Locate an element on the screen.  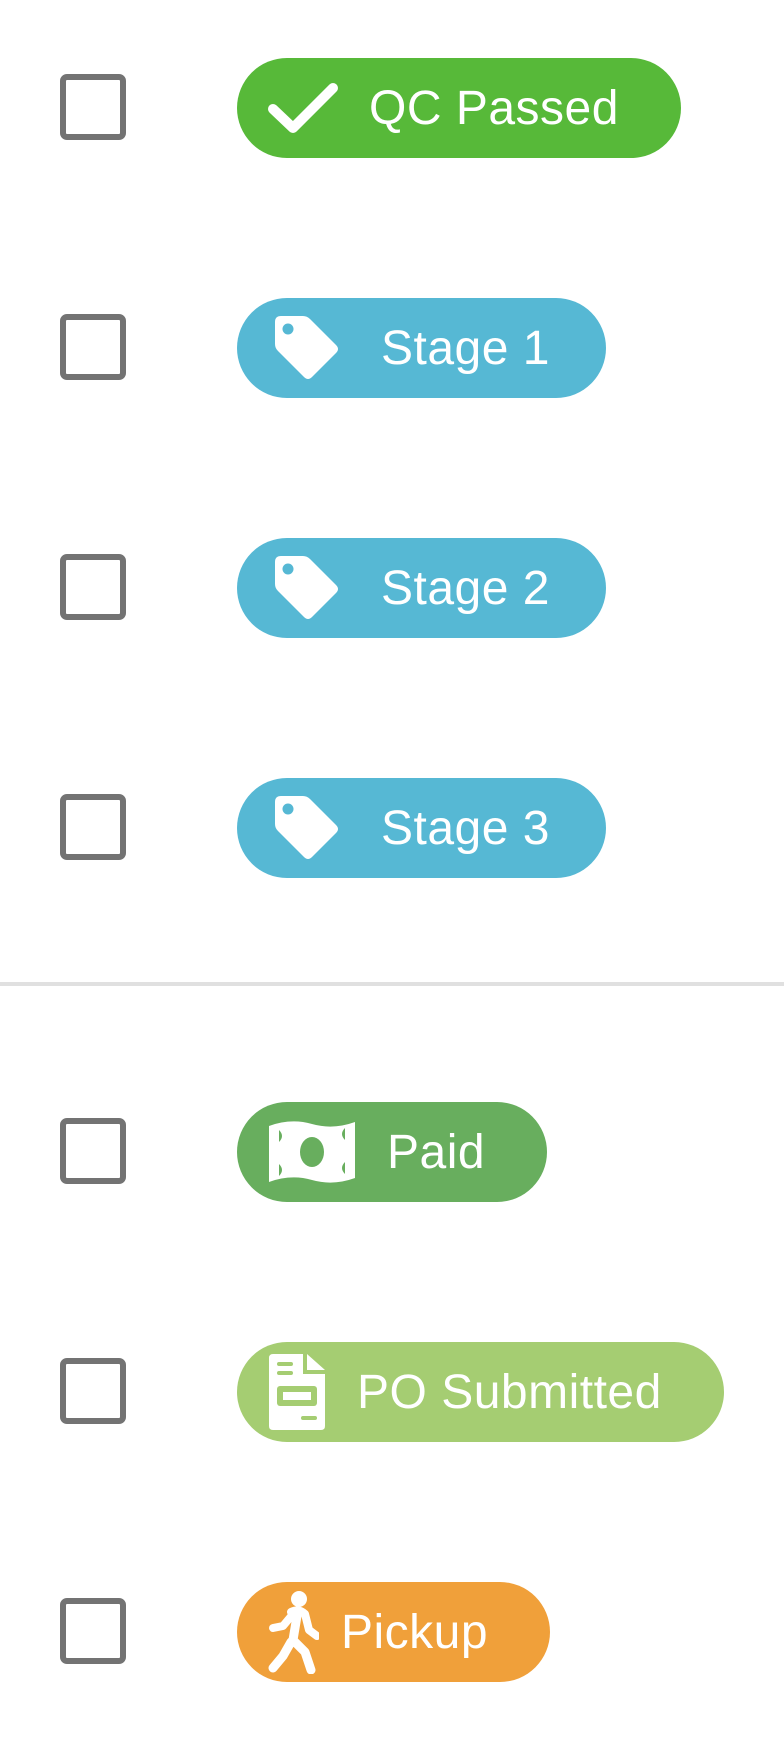
label-pill-stage-2: Stage 2 is located at coordinates (421, 588).